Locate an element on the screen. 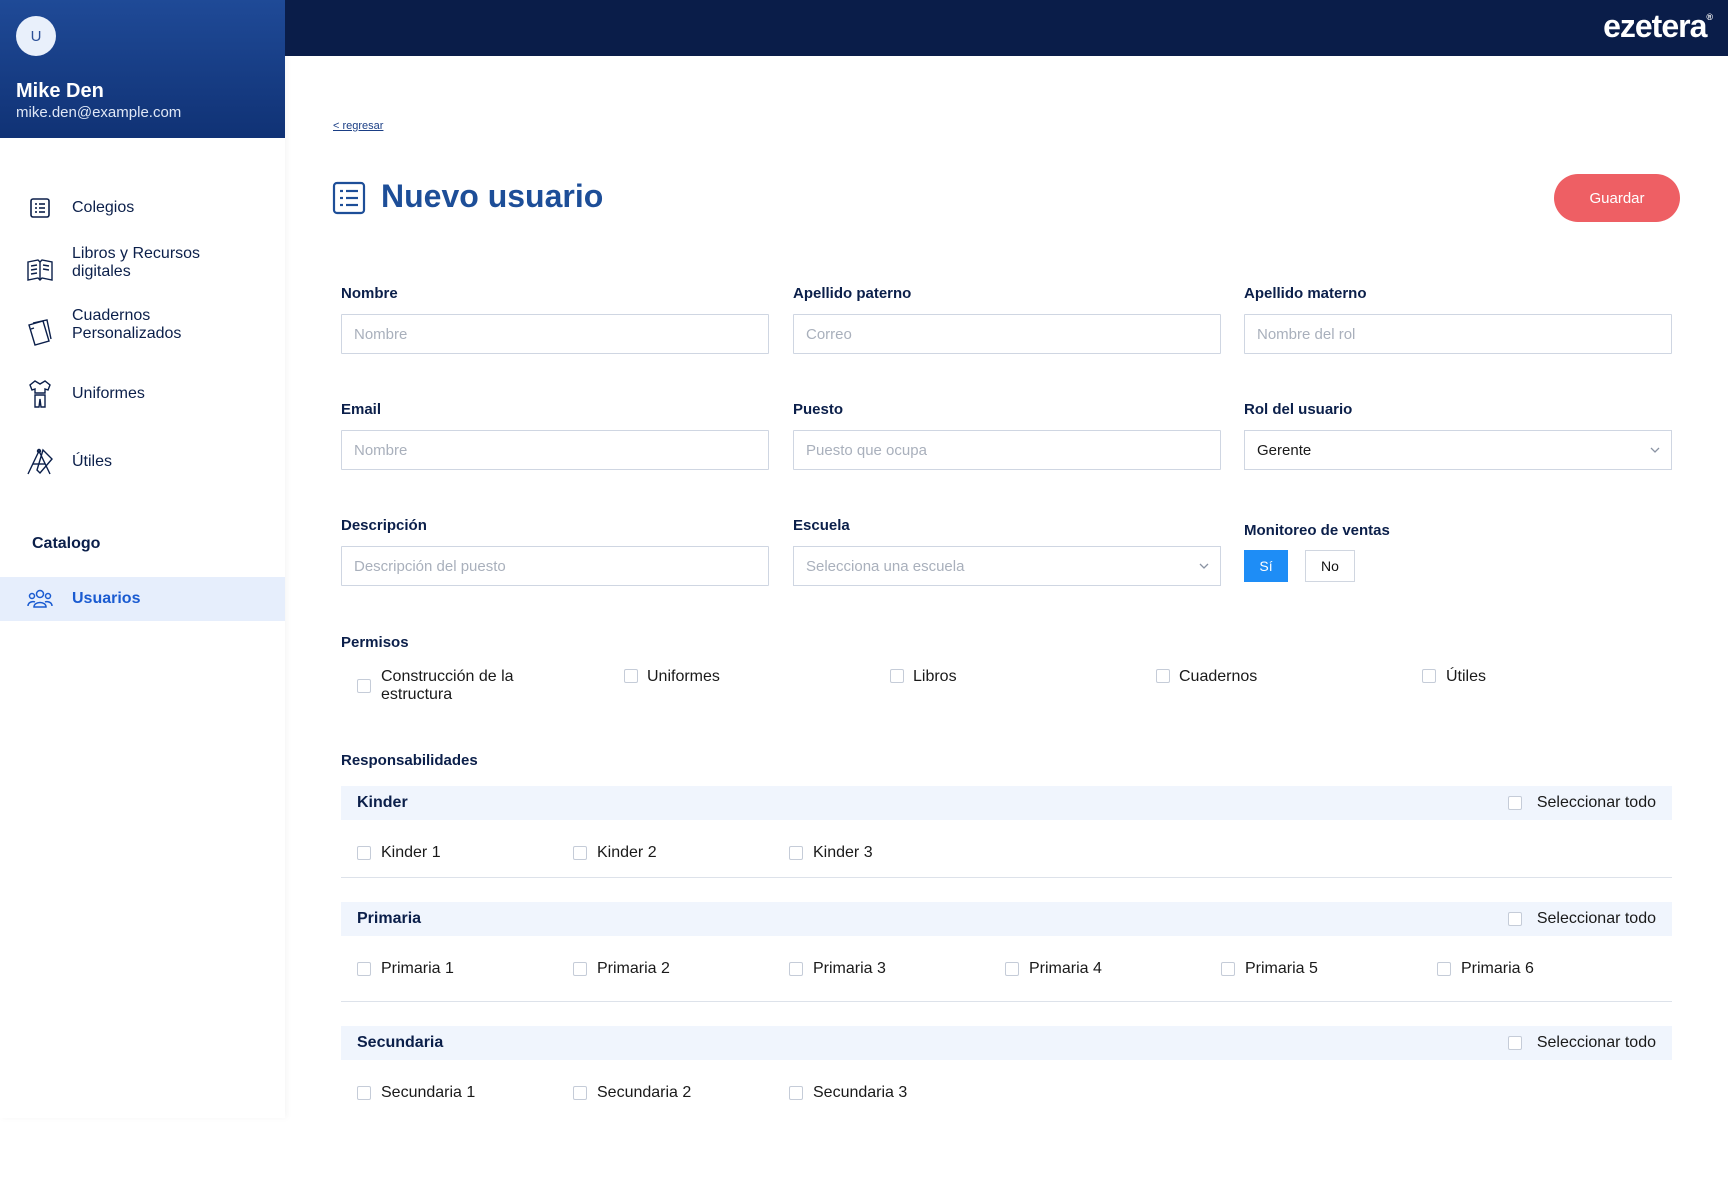 The image size is (1728, 1198). section-title: Primaria is located at coordinates (389, 918).